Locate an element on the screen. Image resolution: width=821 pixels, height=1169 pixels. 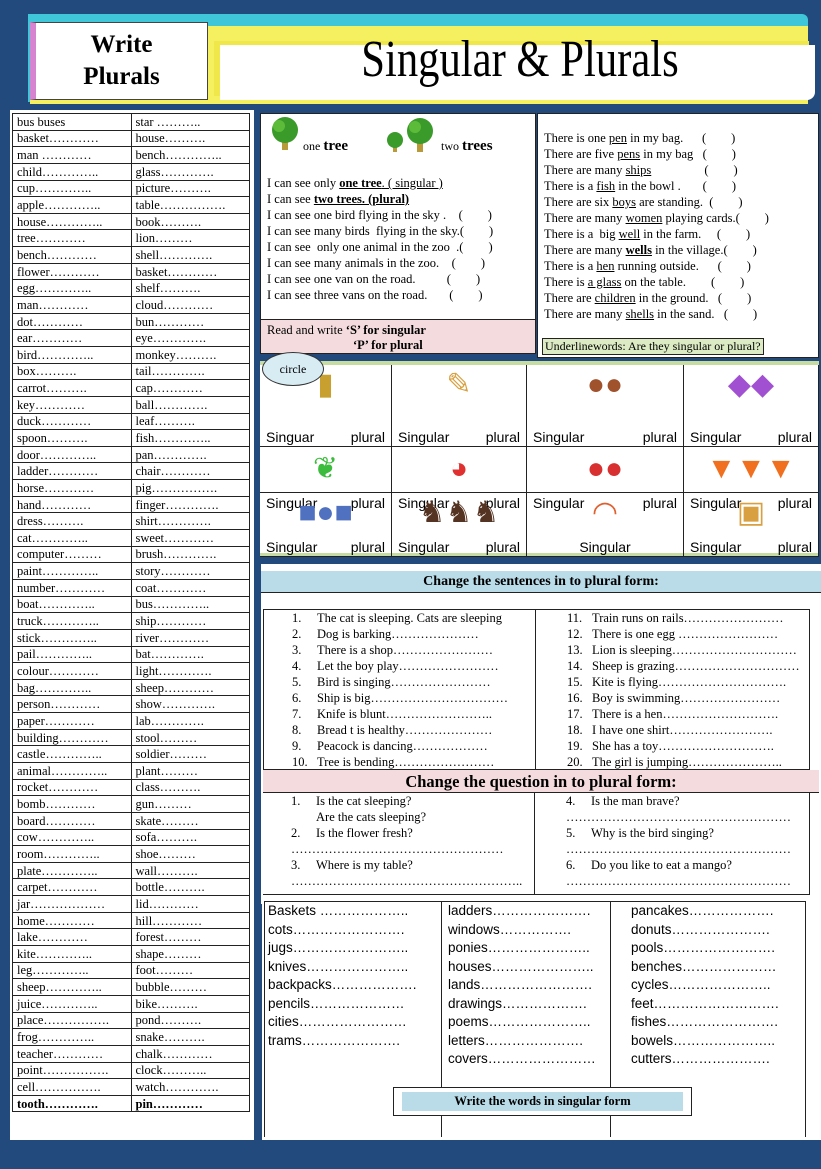
plural-word-blank: drawings………………. is located at coordinates (522, 1004).